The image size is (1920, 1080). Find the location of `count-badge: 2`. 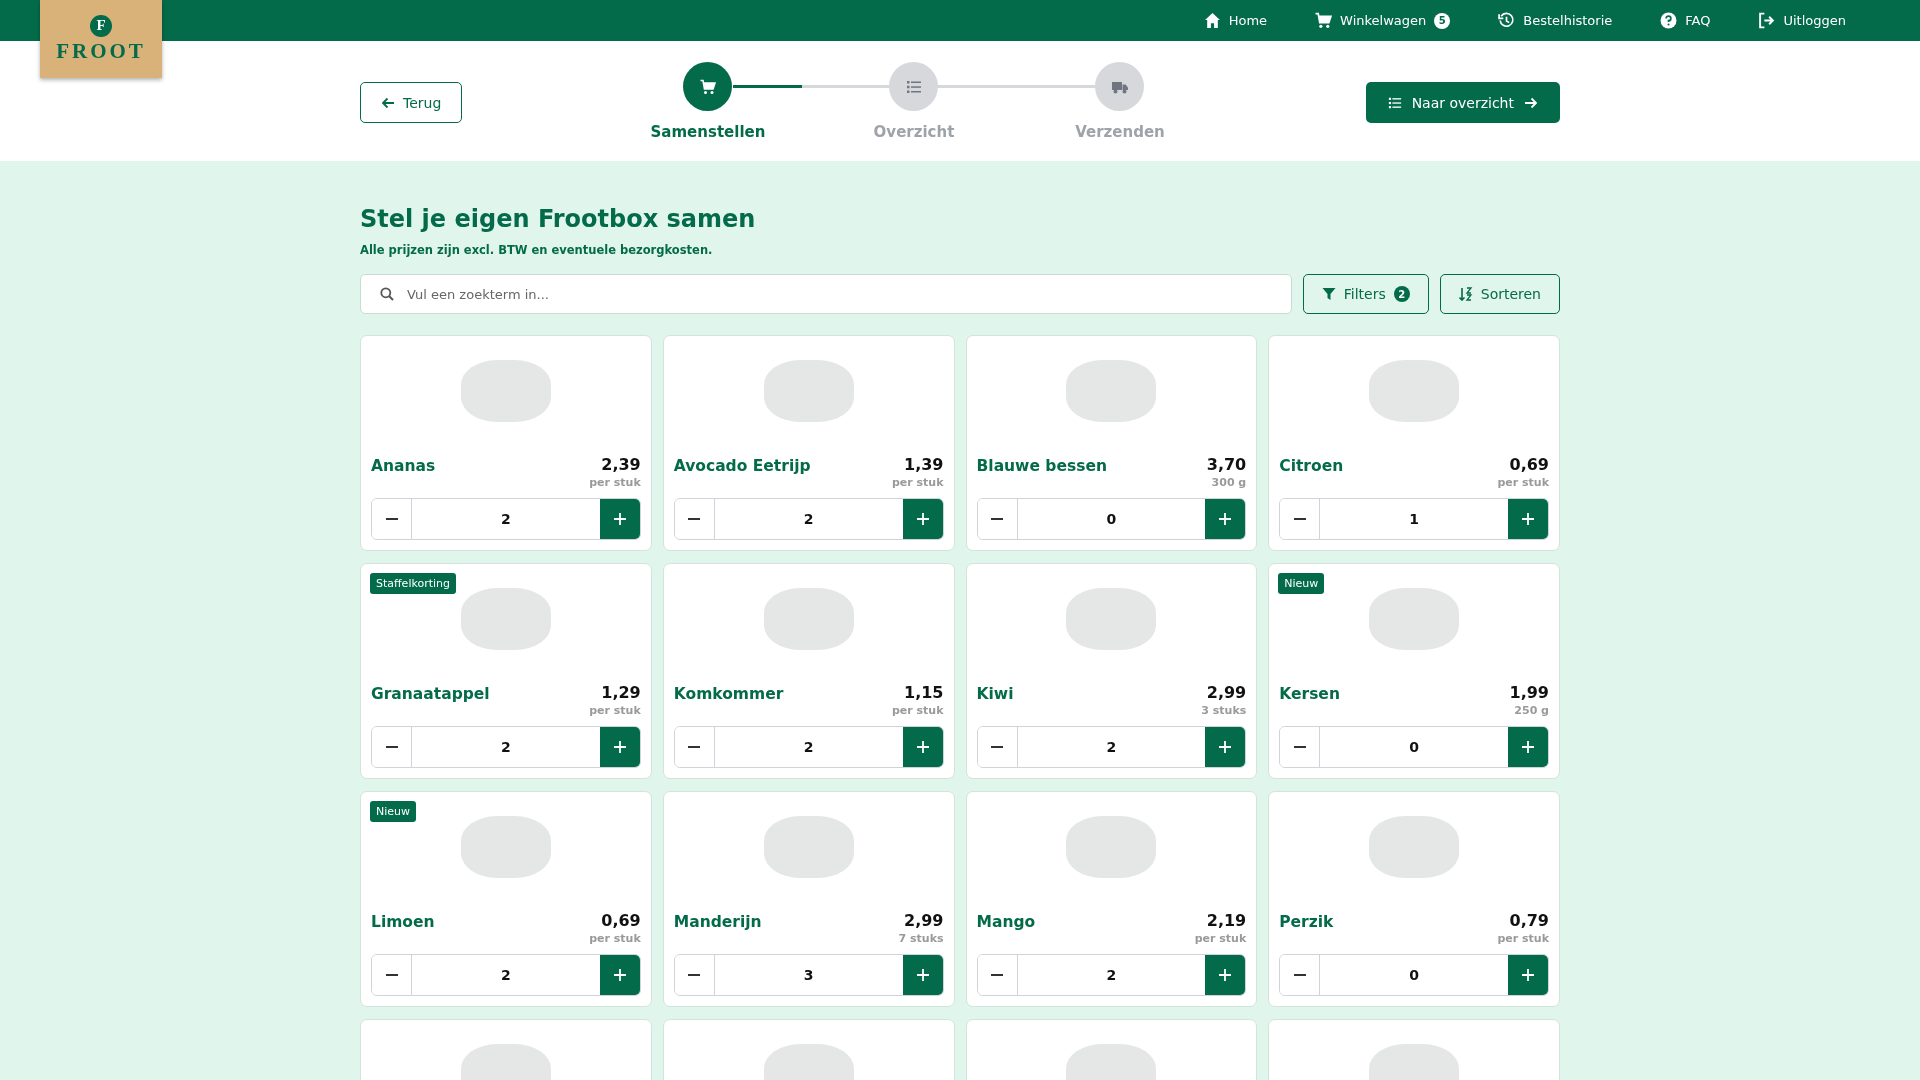

count-badge: 2 is located at coordinates (1401, 294).